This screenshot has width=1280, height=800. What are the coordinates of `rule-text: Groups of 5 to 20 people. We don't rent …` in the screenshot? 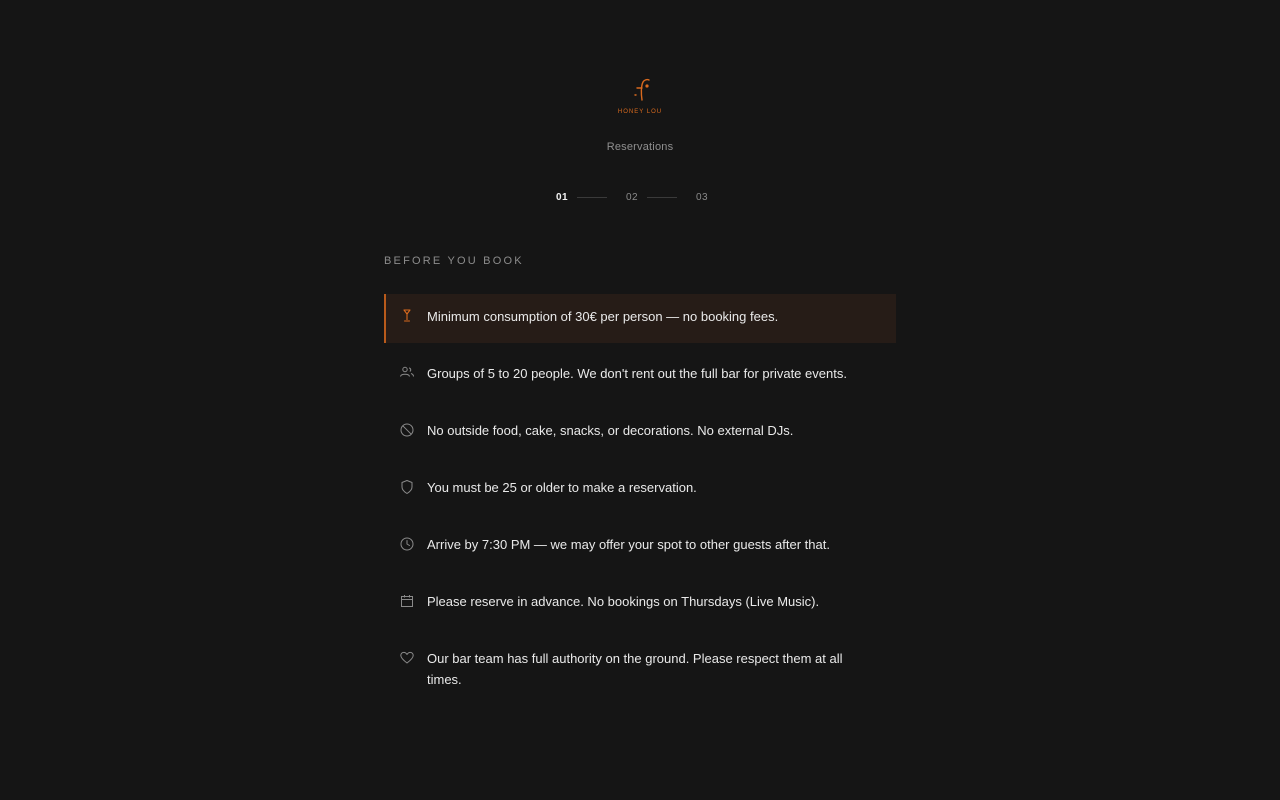 It's located at (637, 373).